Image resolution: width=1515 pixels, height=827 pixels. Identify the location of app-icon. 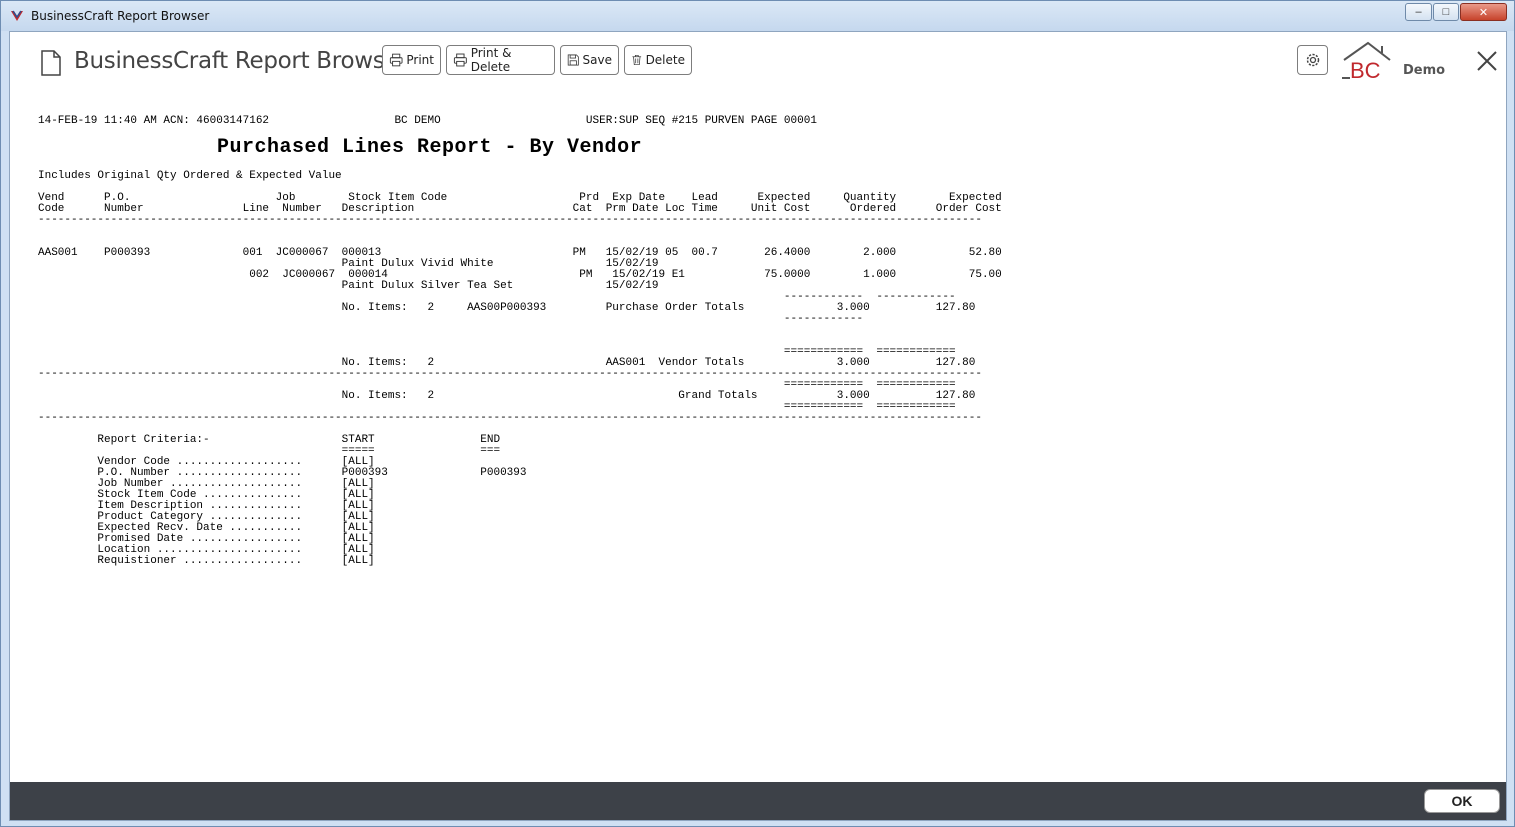
(17, 15).